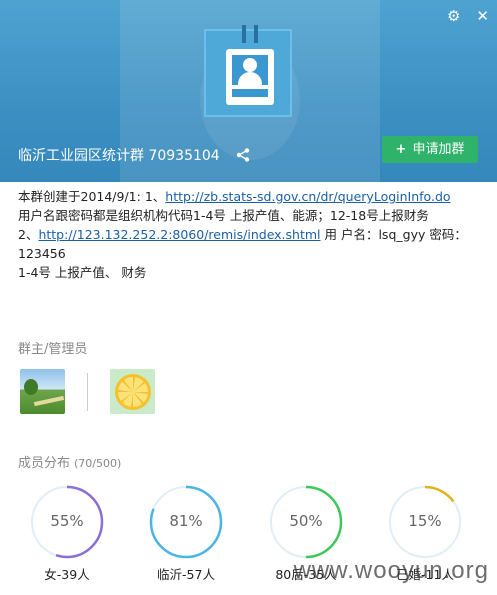 This screenshot has width=497, height=595. I want to click on desc-text: 用 户名：lsq_gyy 密码：, so click(393, 234).